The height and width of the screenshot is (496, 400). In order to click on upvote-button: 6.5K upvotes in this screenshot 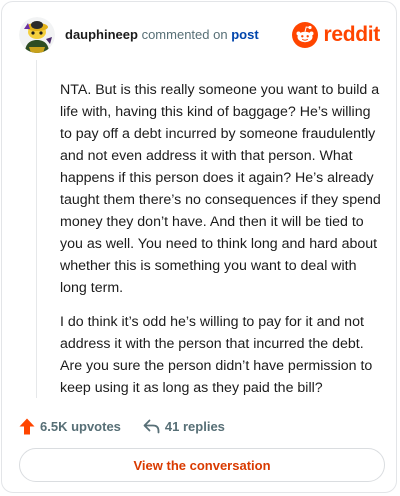, I will do `click(70, 426)`.